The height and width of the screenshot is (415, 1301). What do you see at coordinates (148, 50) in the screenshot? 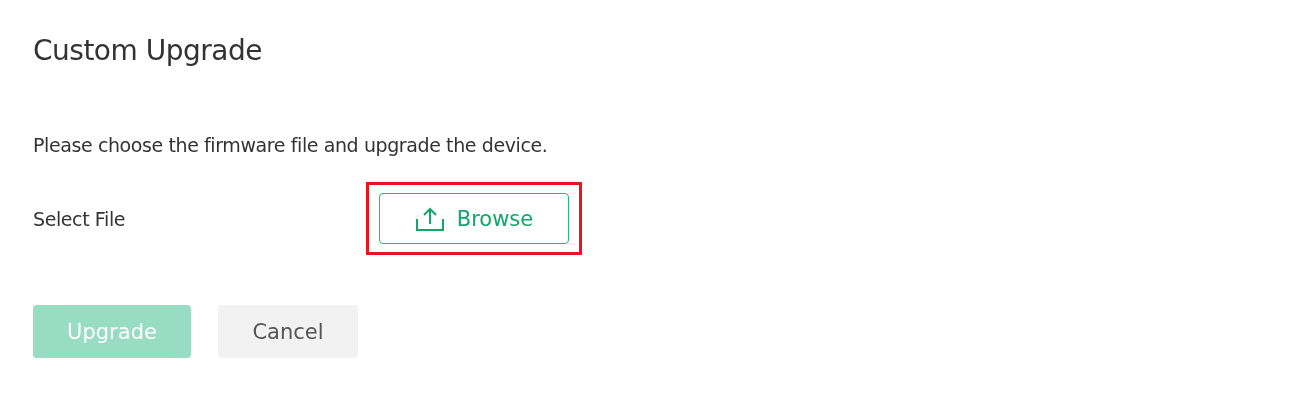
I see `page-title: Custom Upgrade` at bounding box center [148, 50].